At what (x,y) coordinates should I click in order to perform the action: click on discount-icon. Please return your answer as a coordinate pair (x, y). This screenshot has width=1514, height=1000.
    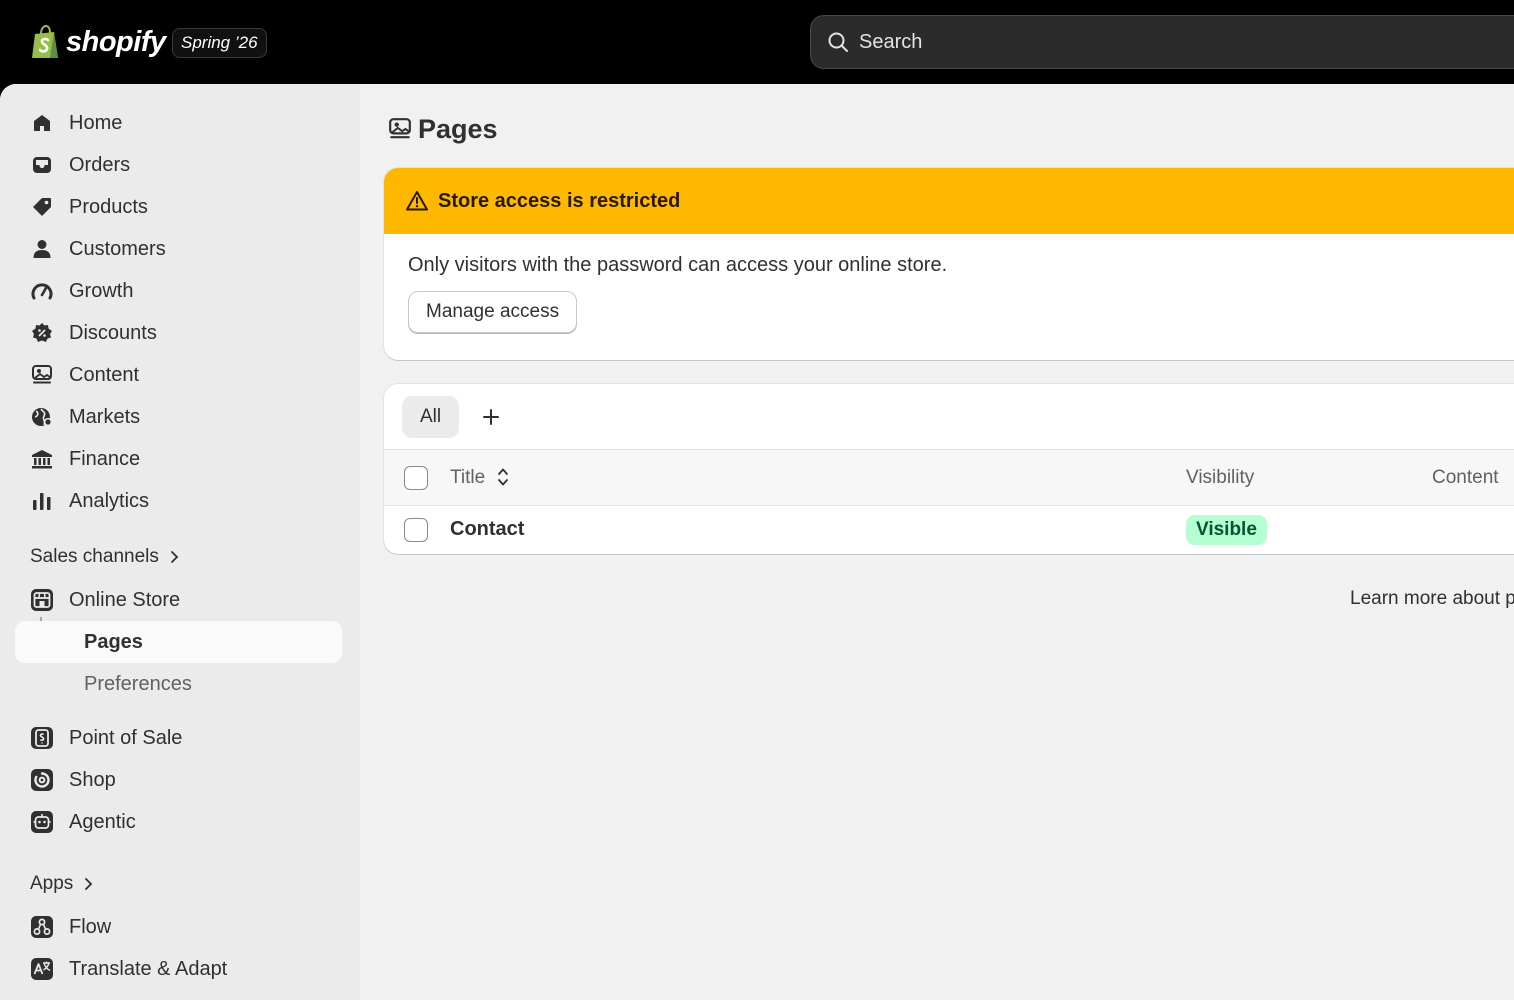
    Looking at the image, I should click on (42, 333).